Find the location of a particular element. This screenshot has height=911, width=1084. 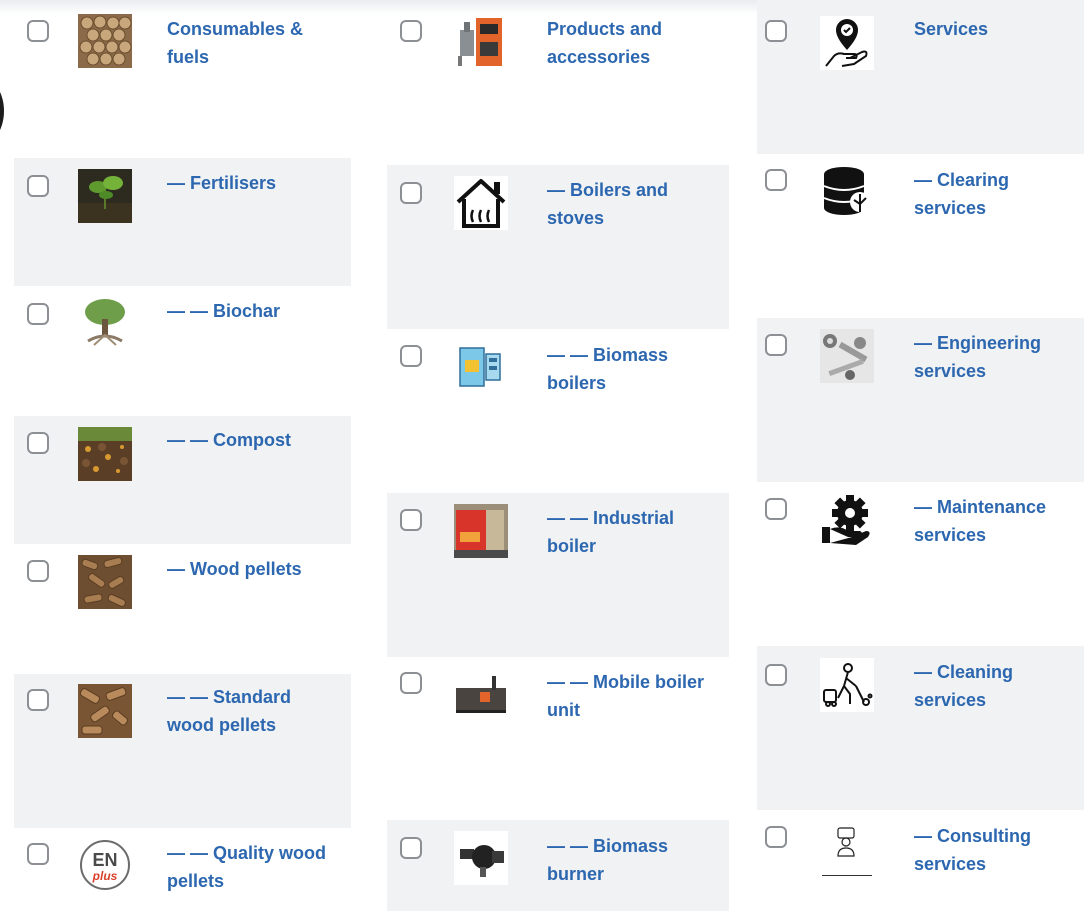

category-row: — Clearing services is located at coordinates (920, 236).